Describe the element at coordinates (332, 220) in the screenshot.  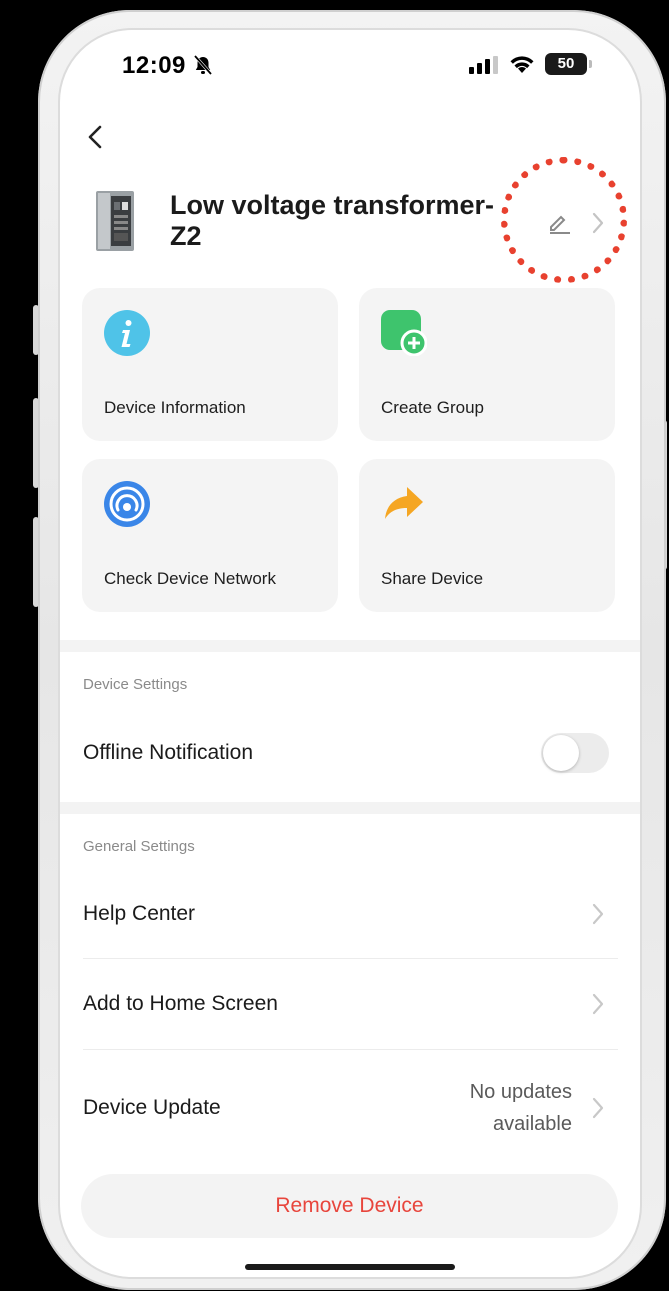
I see `device-name-title: Low voltage transformer-Z2` at that location.